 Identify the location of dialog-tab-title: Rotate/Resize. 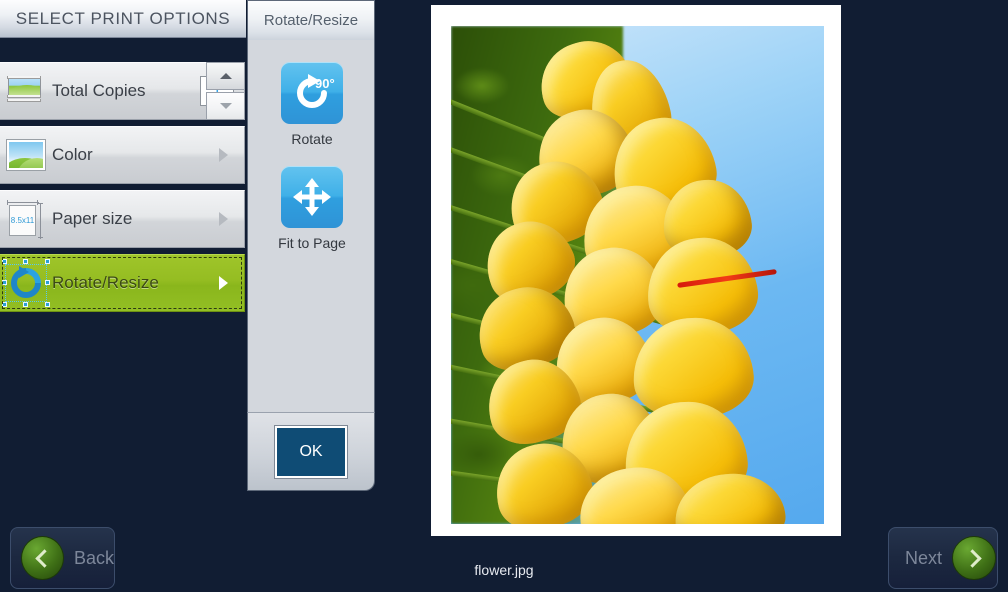
(311, 20).